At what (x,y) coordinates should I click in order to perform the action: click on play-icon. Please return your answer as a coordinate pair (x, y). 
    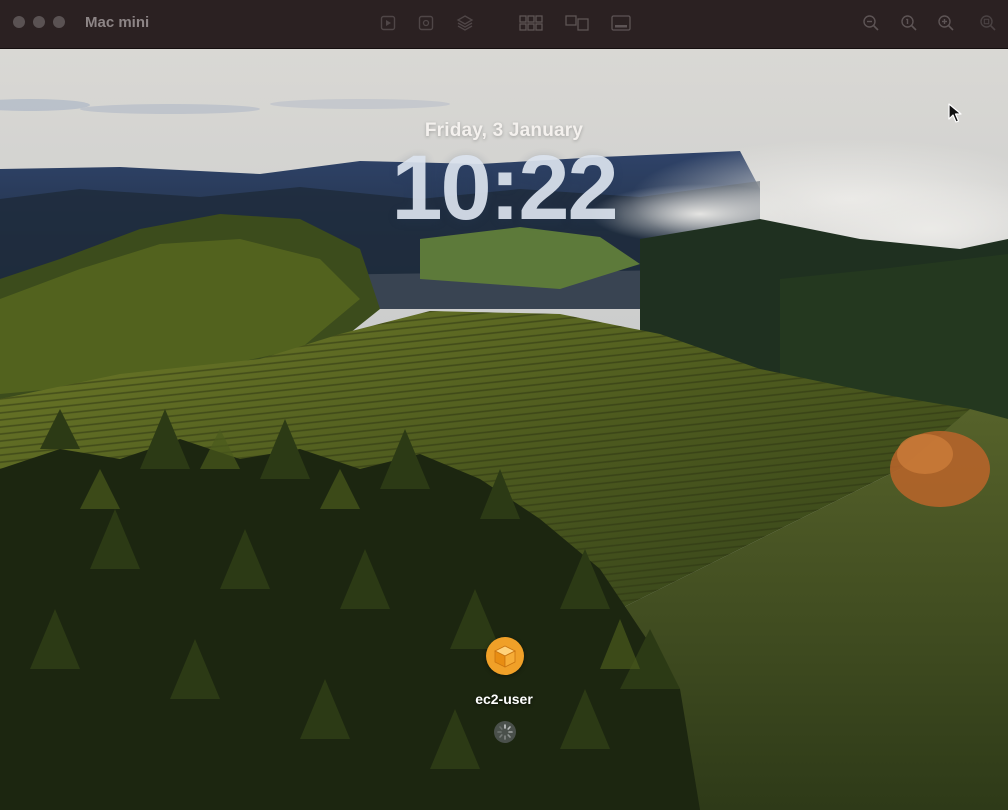
    Looking at the image, I should click on (388, 23).